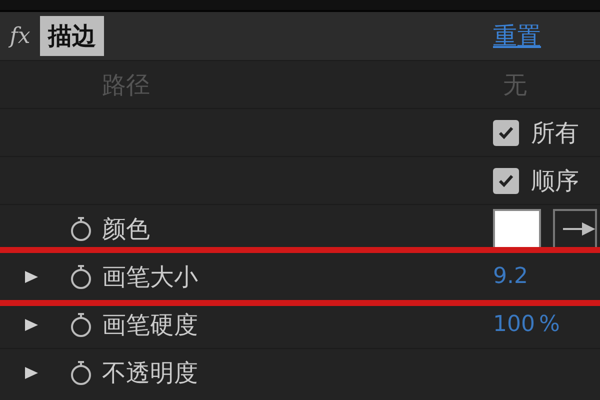 The width and height of the screenshot is (600, 400). I want to click on checkbox-label: 所有, so click(555, 133).